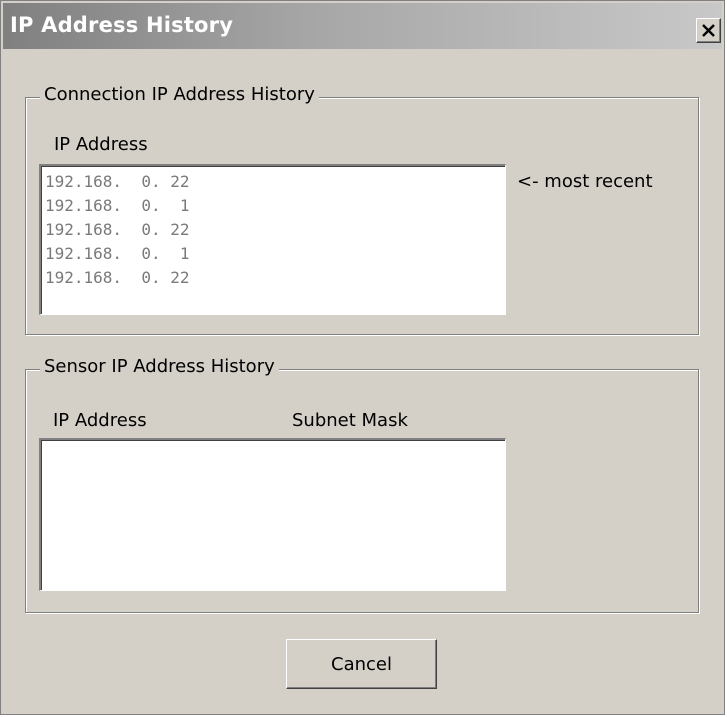 This screenshot has width=727, height=717. Describe the element at coordinates (101, 144) in the screenshot. I see `connection-ip-address-header: IP Address` at that location.